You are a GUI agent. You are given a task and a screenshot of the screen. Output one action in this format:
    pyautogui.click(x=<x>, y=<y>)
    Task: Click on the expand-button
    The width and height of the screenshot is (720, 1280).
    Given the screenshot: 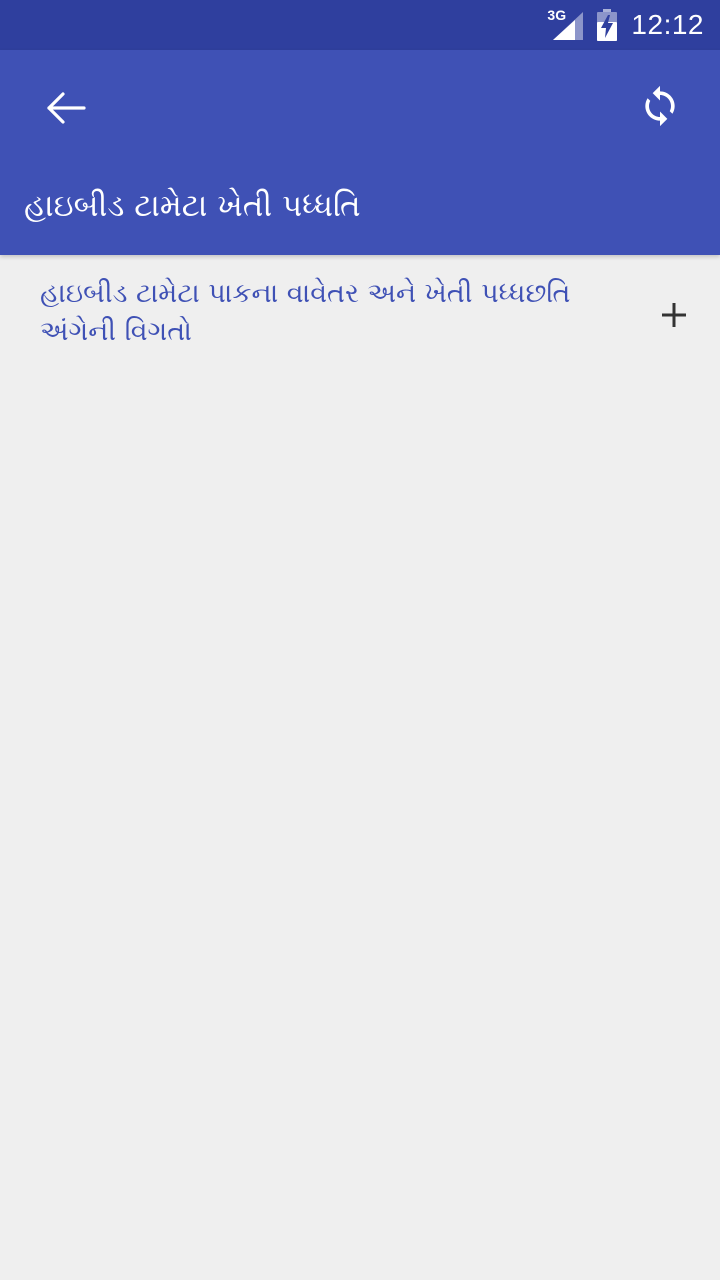 What is the action you would take?
    pyautogui.click(x=674, y=315)
    